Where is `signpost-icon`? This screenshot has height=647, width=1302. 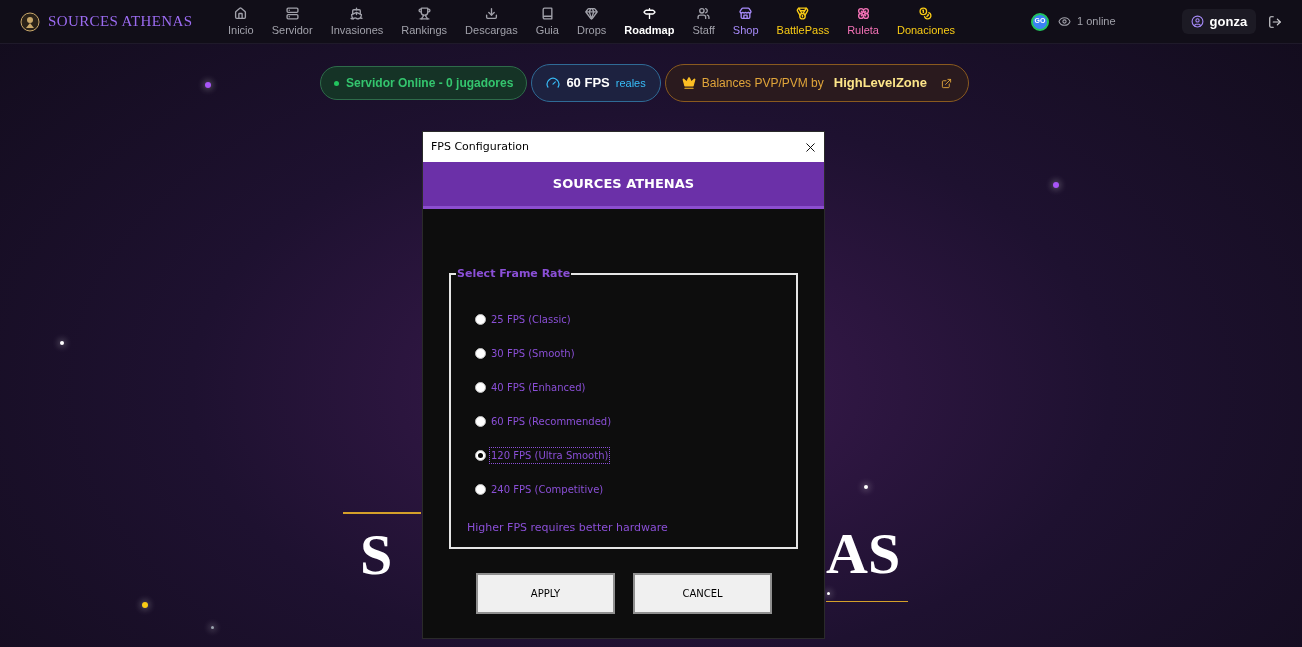
signpost-icon is located at coordinates (649, 13).